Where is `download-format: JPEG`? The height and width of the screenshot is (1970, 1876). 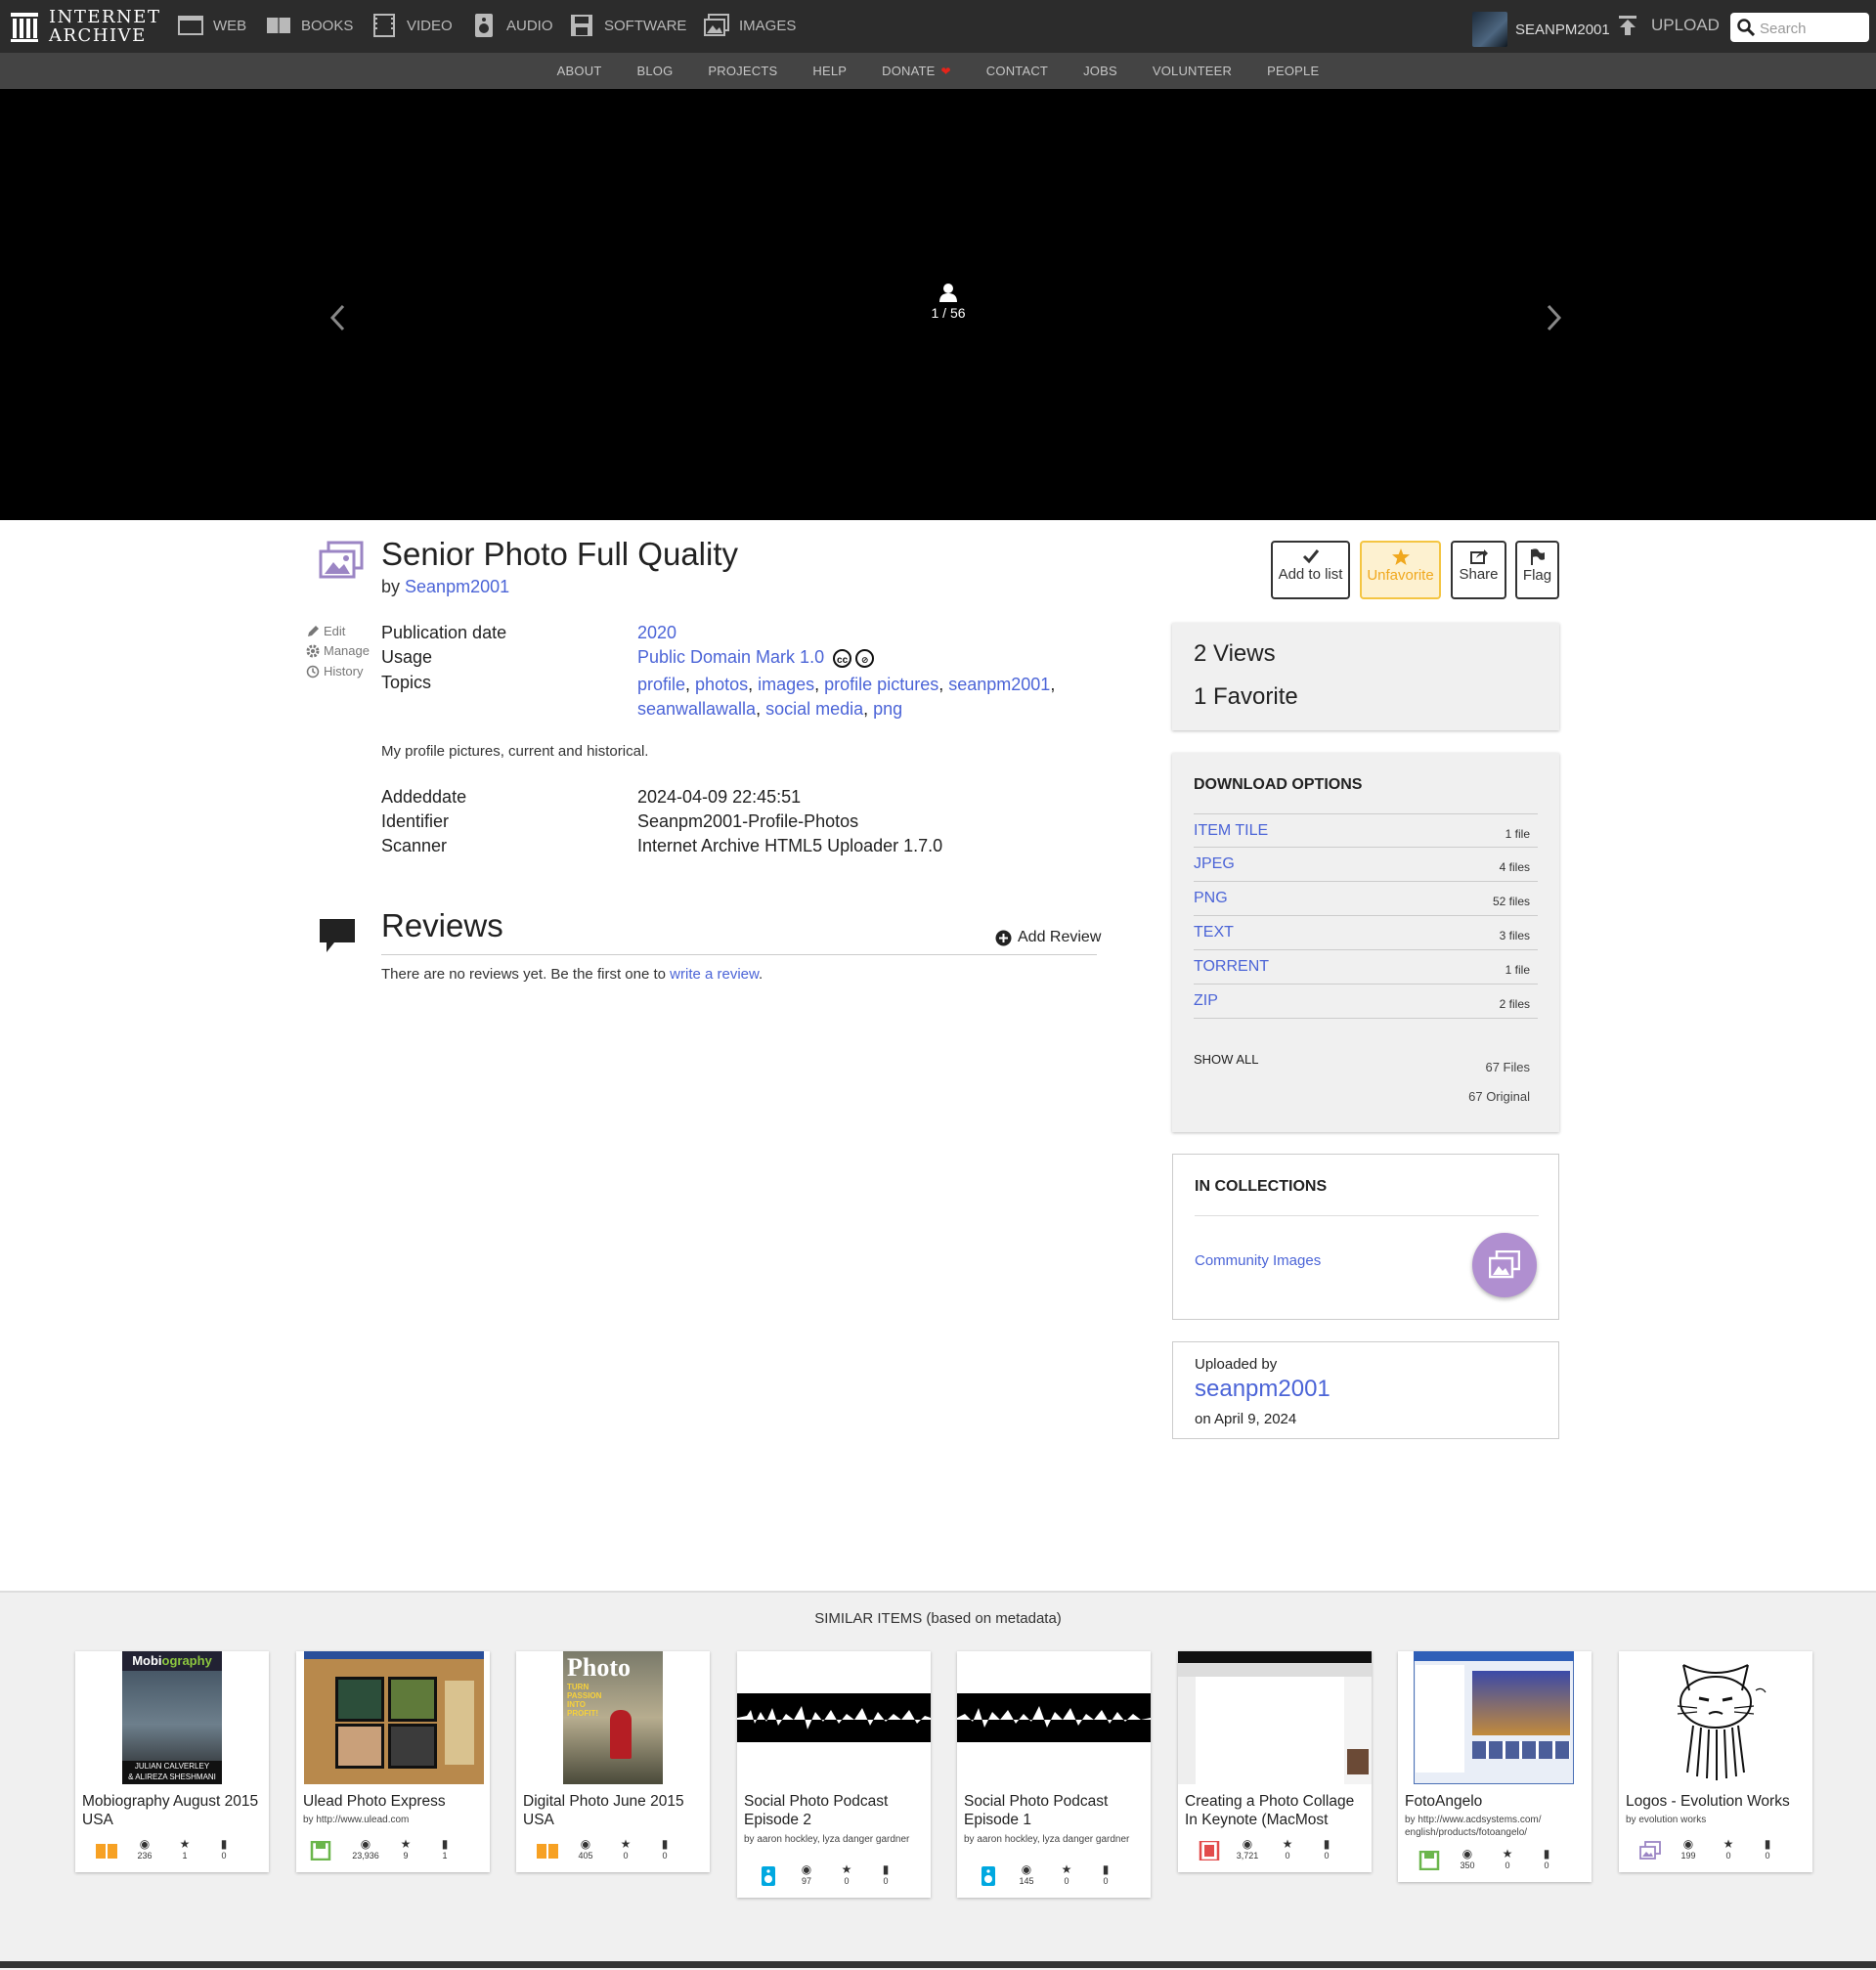
download-format: JPEG is located at coordinates (1214, 864).